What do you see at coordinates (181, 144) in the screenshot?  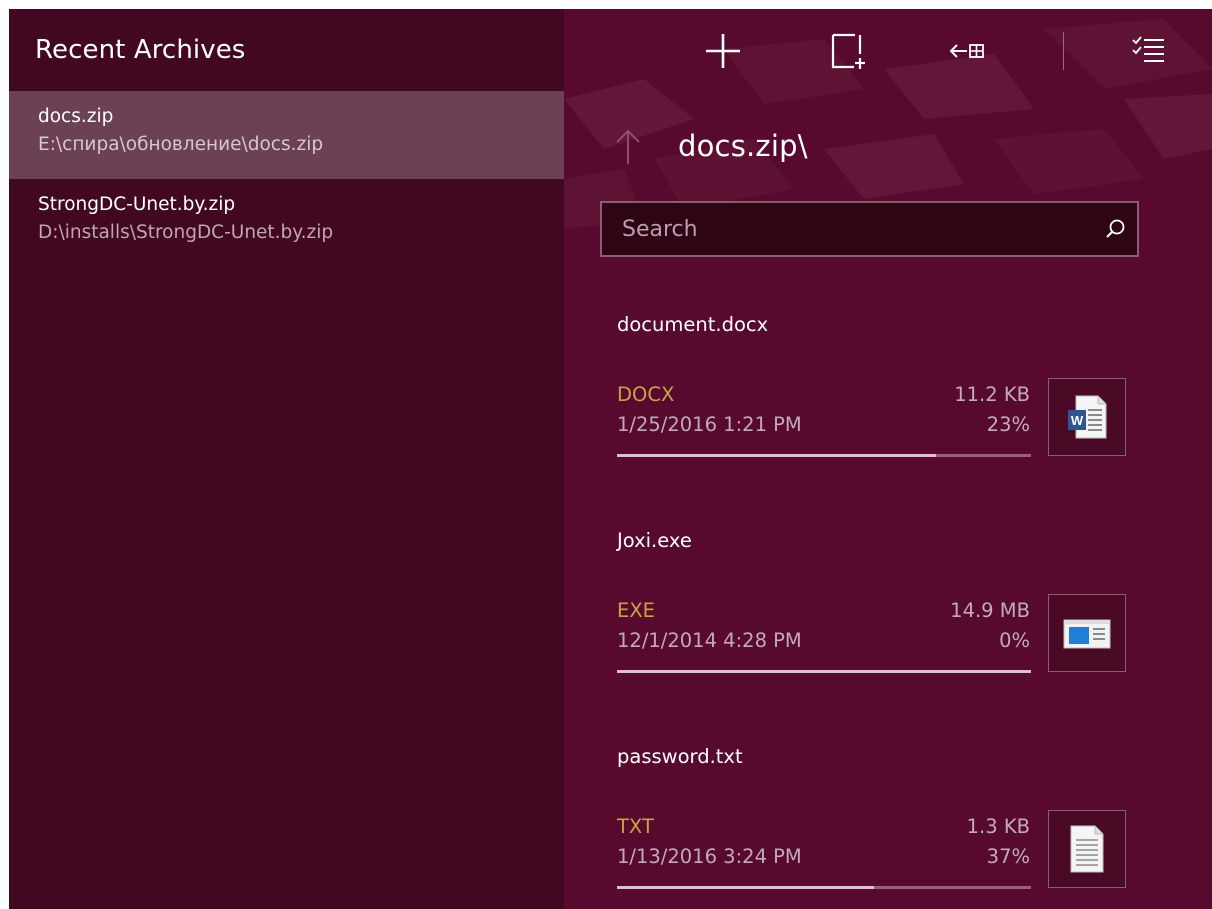 I see `archive-path: E:\спира\обновление\docs.zip` at bounding box center [181, 144].